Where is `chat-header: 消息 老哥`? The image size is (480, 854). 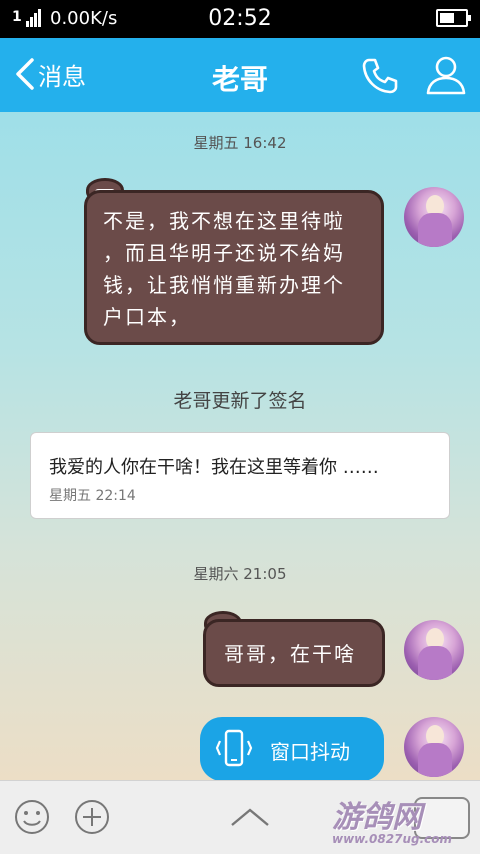 chat-header: 消息 老哥 is located at coordinates (240, 75).